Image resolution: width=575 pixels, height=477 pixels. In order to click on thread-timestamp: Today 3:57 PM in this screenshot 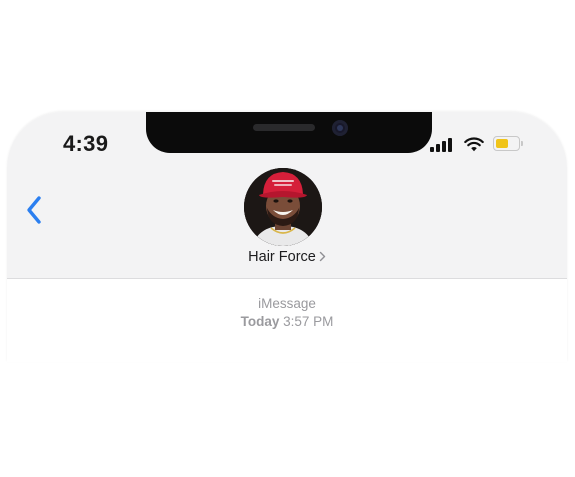, I will do `click(287, 321)`.